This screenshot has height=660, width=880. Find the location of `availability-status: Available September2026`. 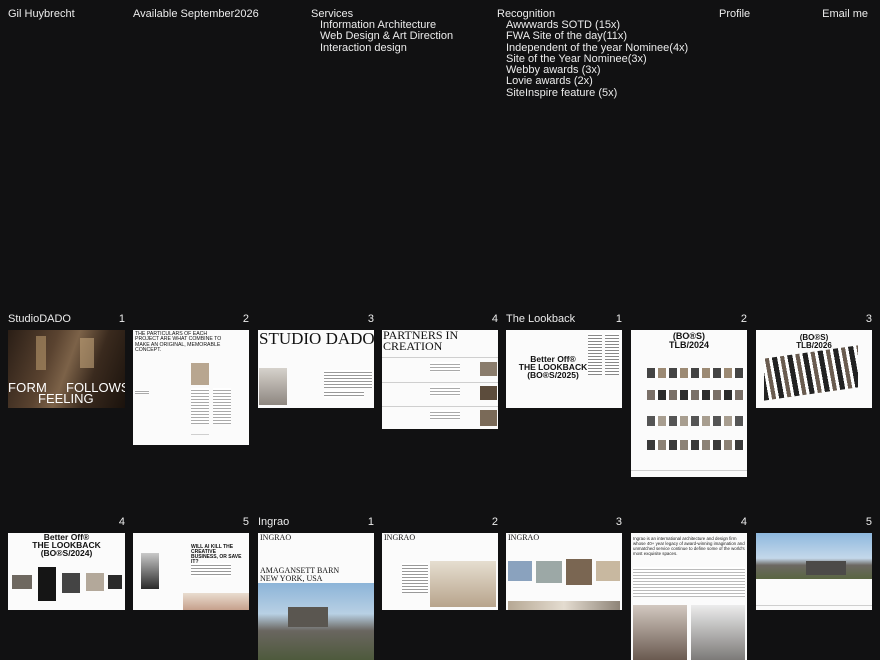

availability-status: Available September2026 is located at coordinates (196, 14).